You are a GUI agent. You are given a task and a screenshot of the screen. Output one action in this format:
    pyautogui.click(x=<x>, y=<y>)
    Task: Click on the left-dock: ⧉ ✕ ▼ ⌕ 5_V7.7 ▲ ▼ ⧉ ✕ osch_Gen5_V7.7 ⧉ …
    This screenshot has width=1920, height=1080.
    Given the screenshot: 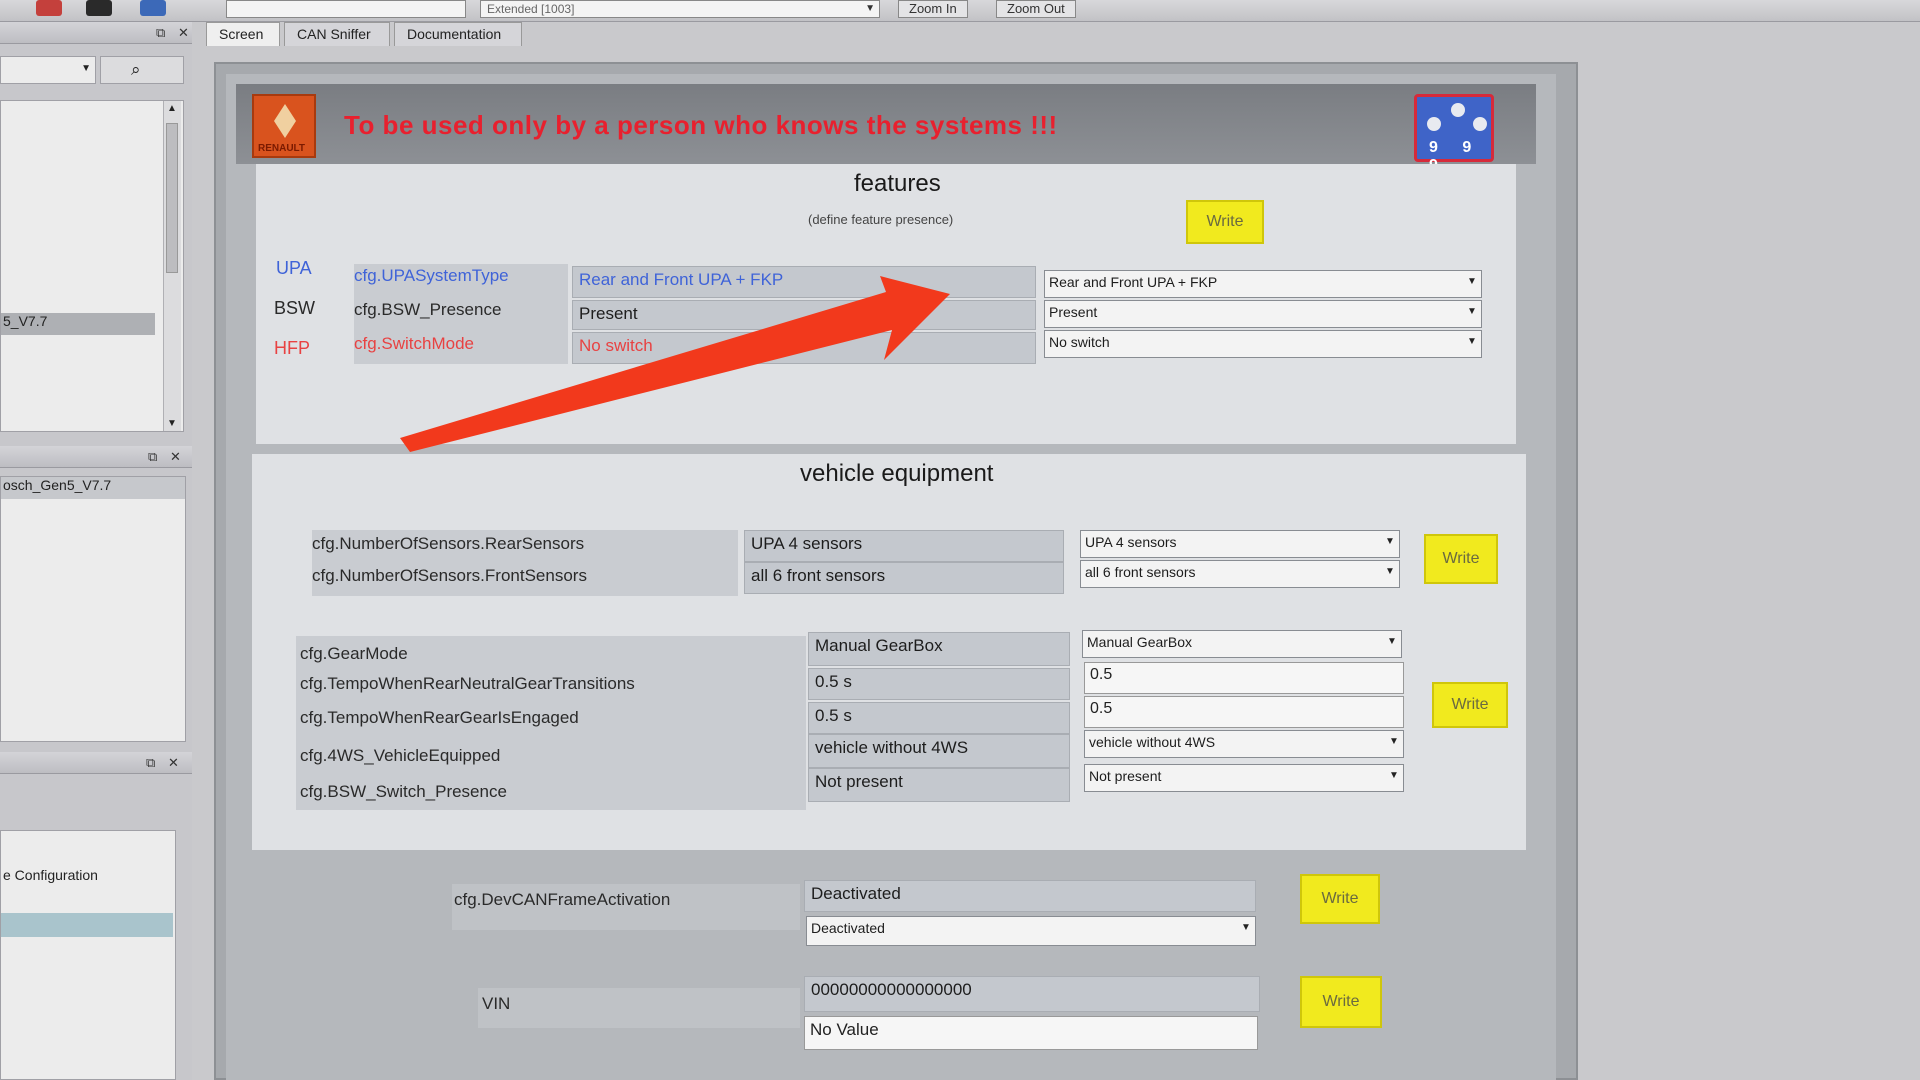 What is the action you would take?
    pyautogui.click(x=96, y=551)
    